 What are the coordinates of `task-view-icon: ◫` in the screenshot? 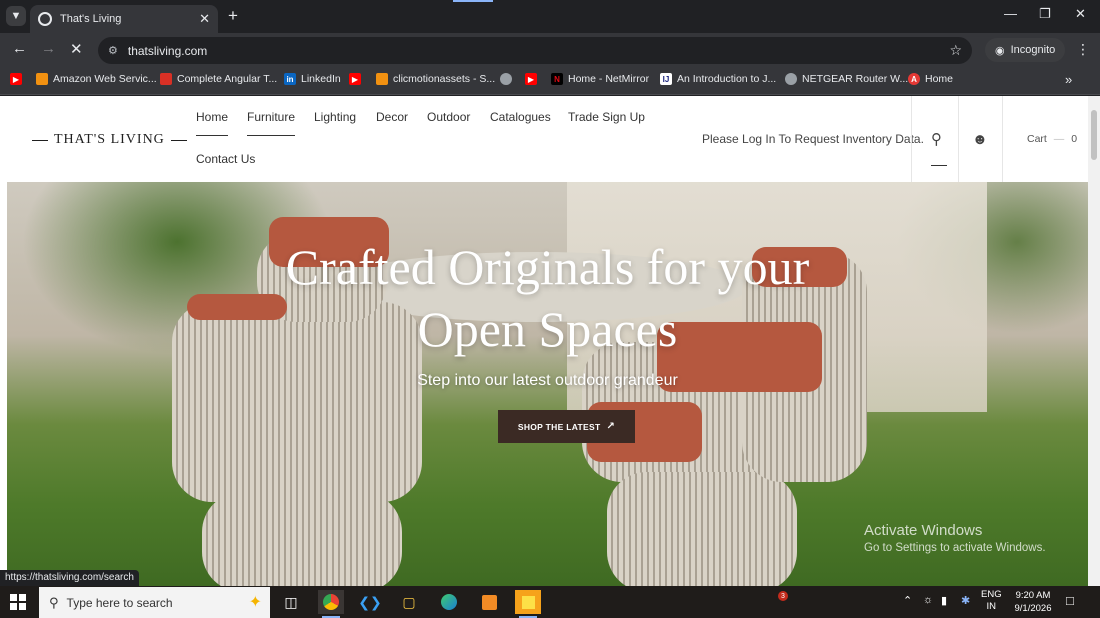 It's located at (291, 602).